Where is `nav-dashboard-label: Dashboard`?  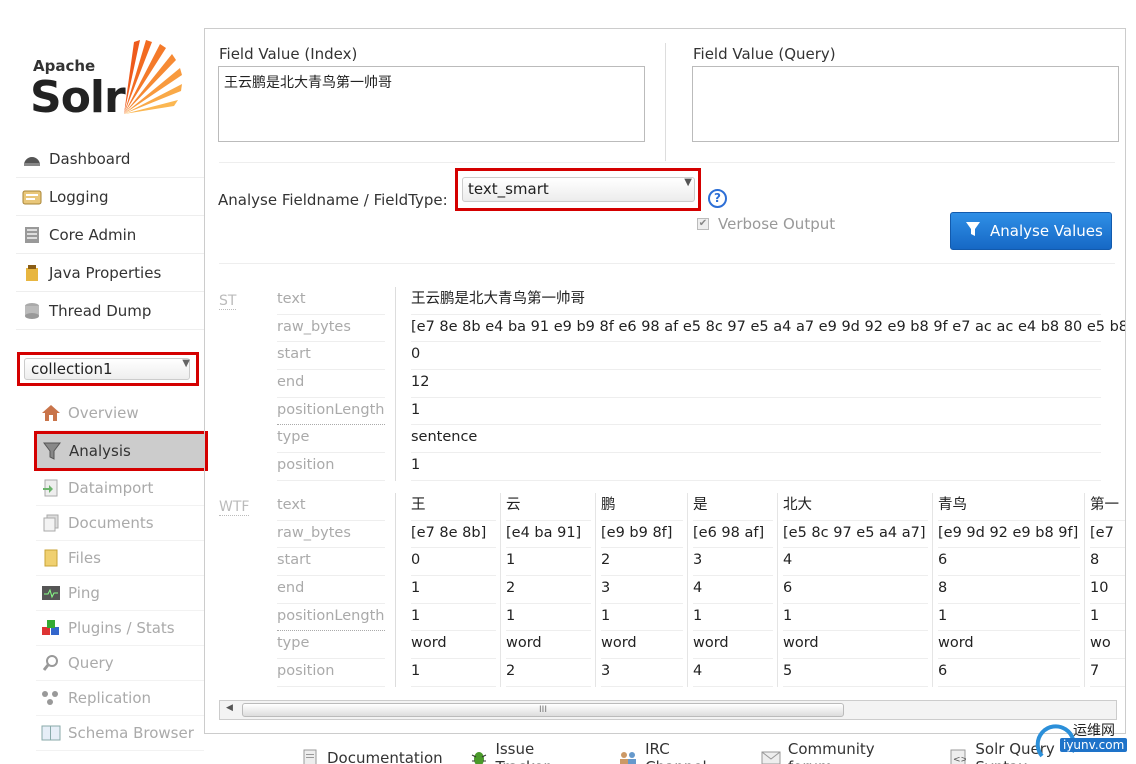
nav-dashboard-label: Dashboard is located at coordinates (90, 158).